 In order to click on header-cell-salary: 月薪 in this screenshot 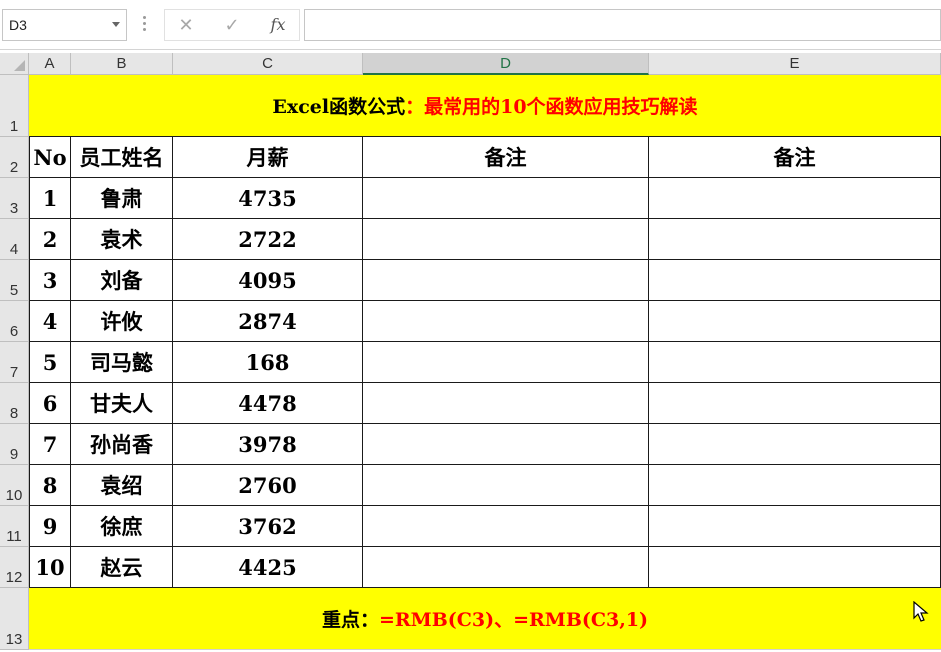, I will do `click(268, 157)`.